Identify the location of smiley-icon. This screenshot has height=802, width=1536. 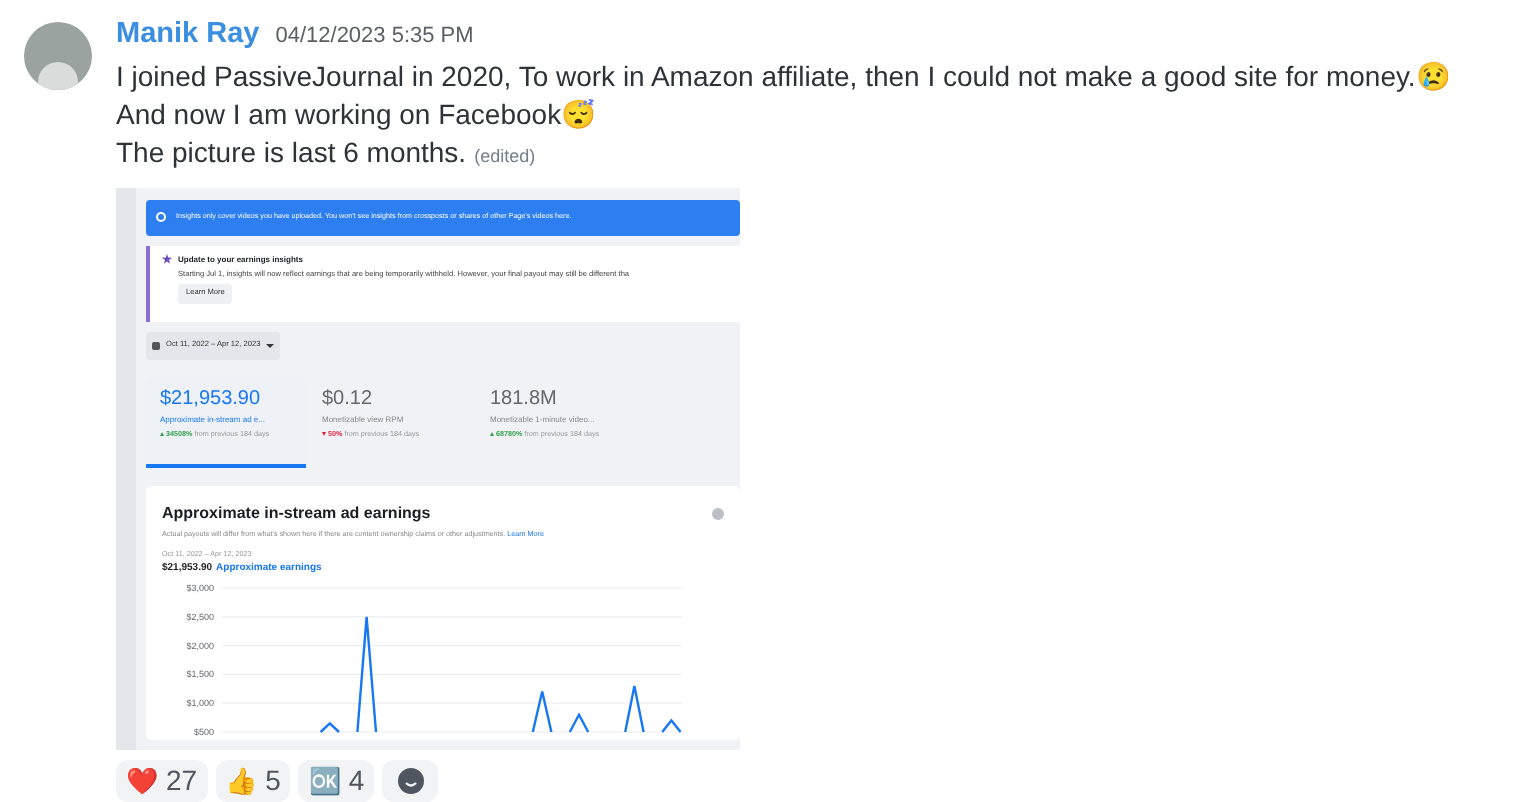
(410, 780).